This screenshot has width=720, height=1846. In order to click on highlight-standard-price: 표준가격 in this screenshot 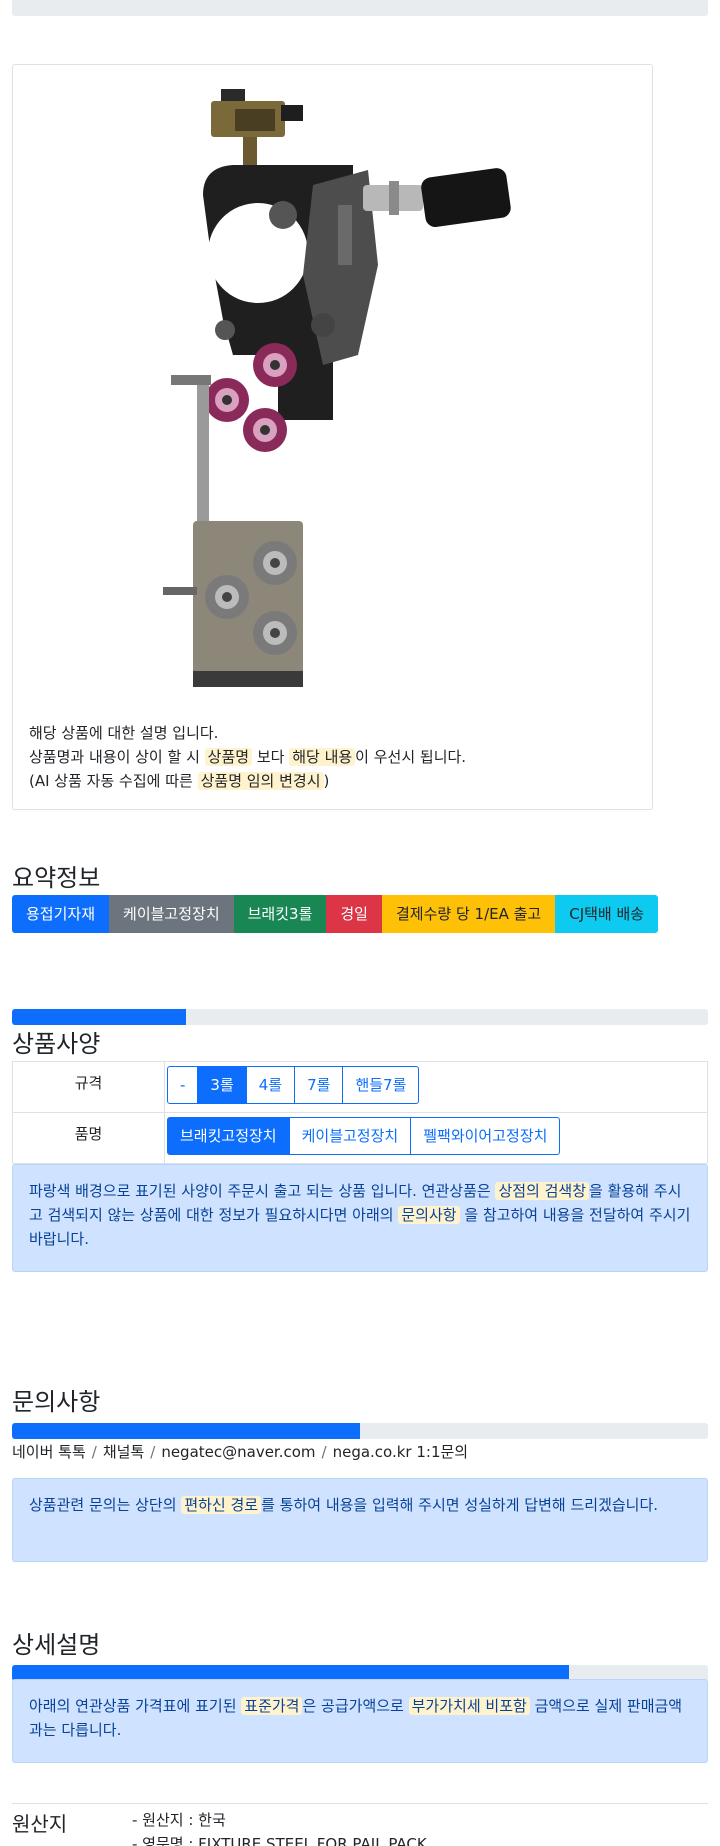, I will do `click(272, 1706)`.